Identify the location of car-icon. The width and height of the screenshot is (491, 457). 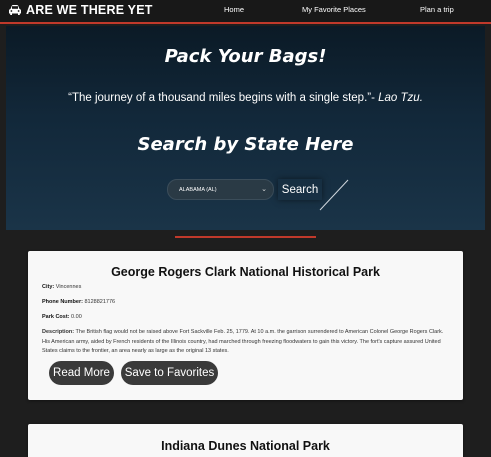
(15, 10).